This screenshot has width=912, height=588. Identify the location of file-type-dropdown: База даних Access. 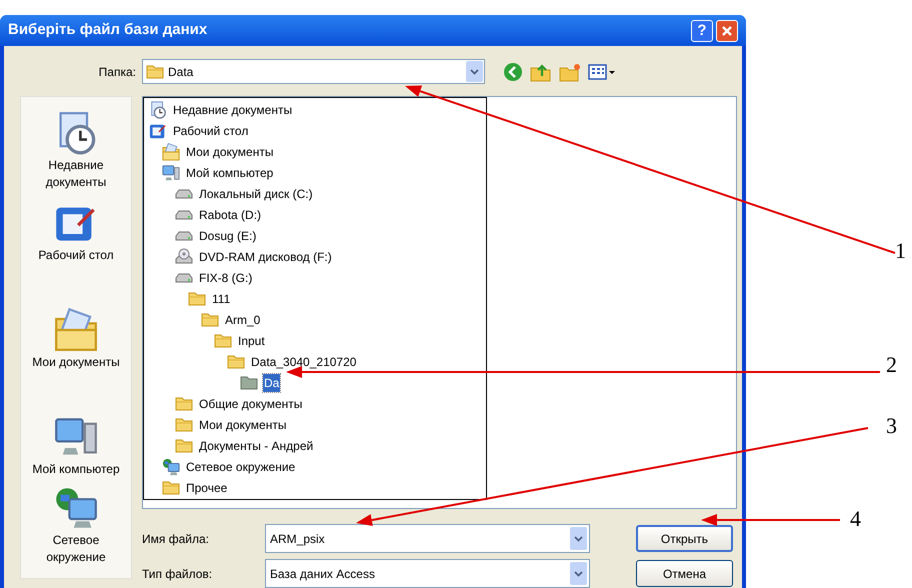
(427, 573).